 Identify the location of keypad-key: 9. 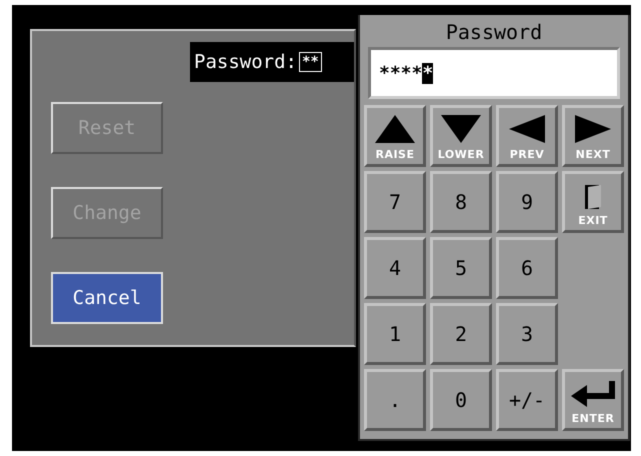
(527, 202).